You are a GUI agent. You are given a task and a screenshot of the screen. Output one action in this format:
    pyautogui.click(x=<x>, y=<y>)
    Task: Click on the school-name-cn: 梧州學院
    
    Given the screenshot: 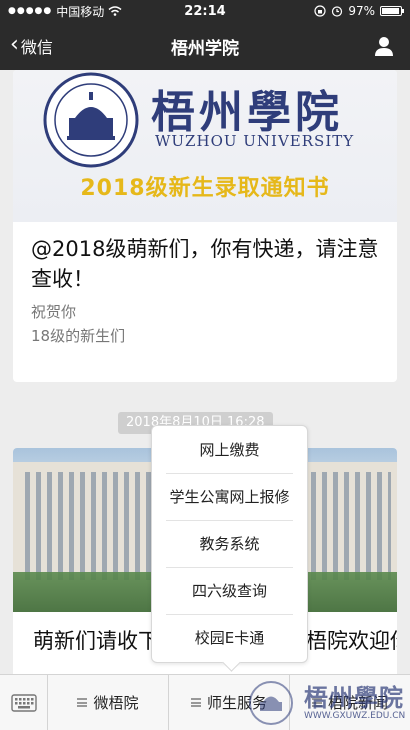 What is the action you would take?
    pyautogui.click(x=247, y=112)
    